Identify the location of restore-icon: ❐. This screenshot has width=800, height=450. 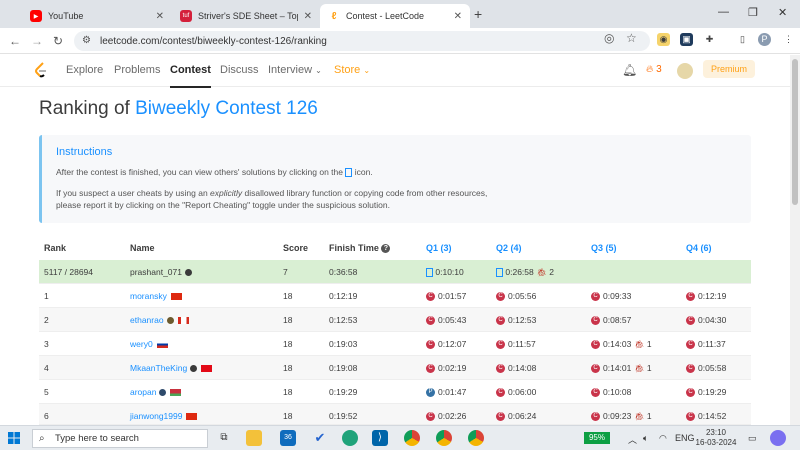
(753, 12).